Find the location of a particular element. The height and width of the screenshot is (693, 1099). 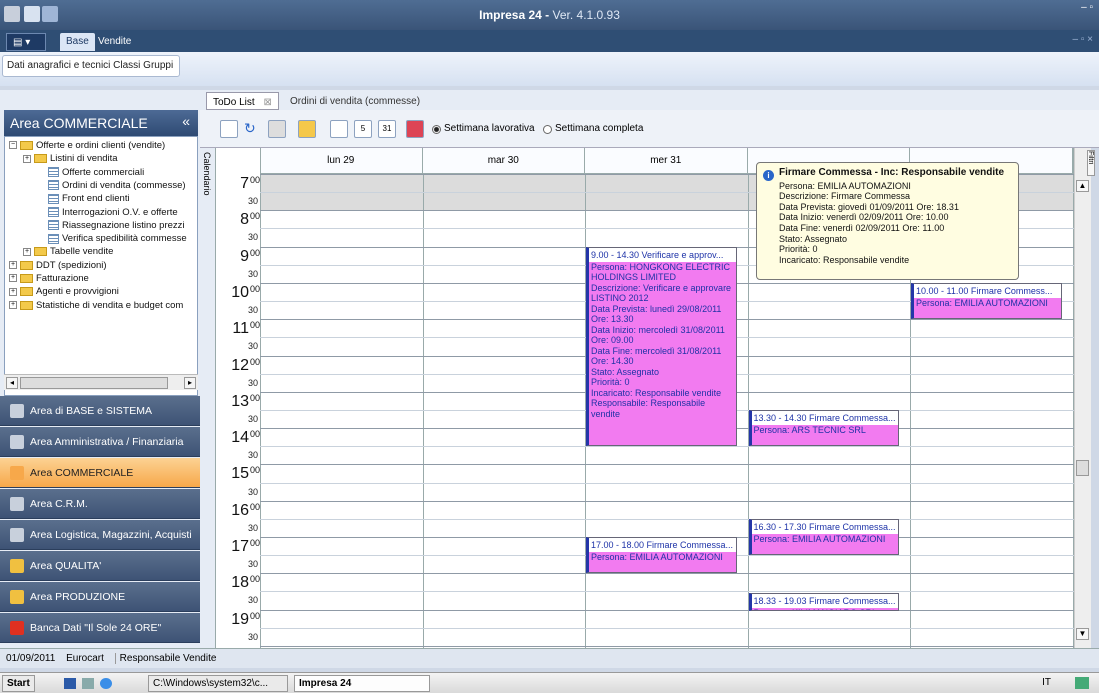

hour-label: 700 is located at coordinates (238, 184).